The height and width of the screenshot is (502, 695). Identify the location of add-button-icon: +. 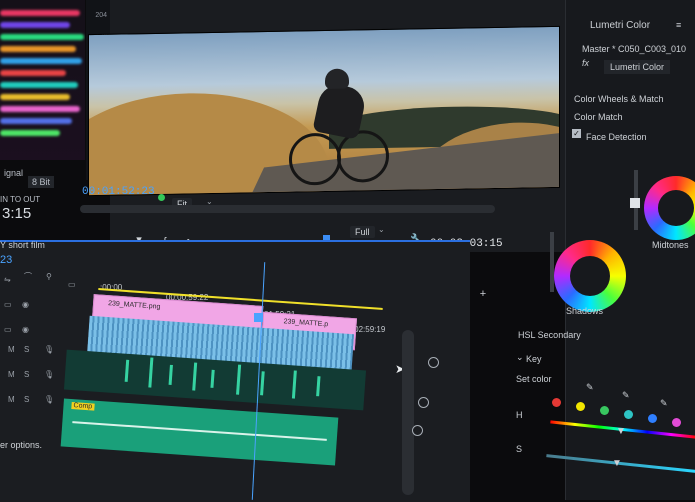
(483, 294).